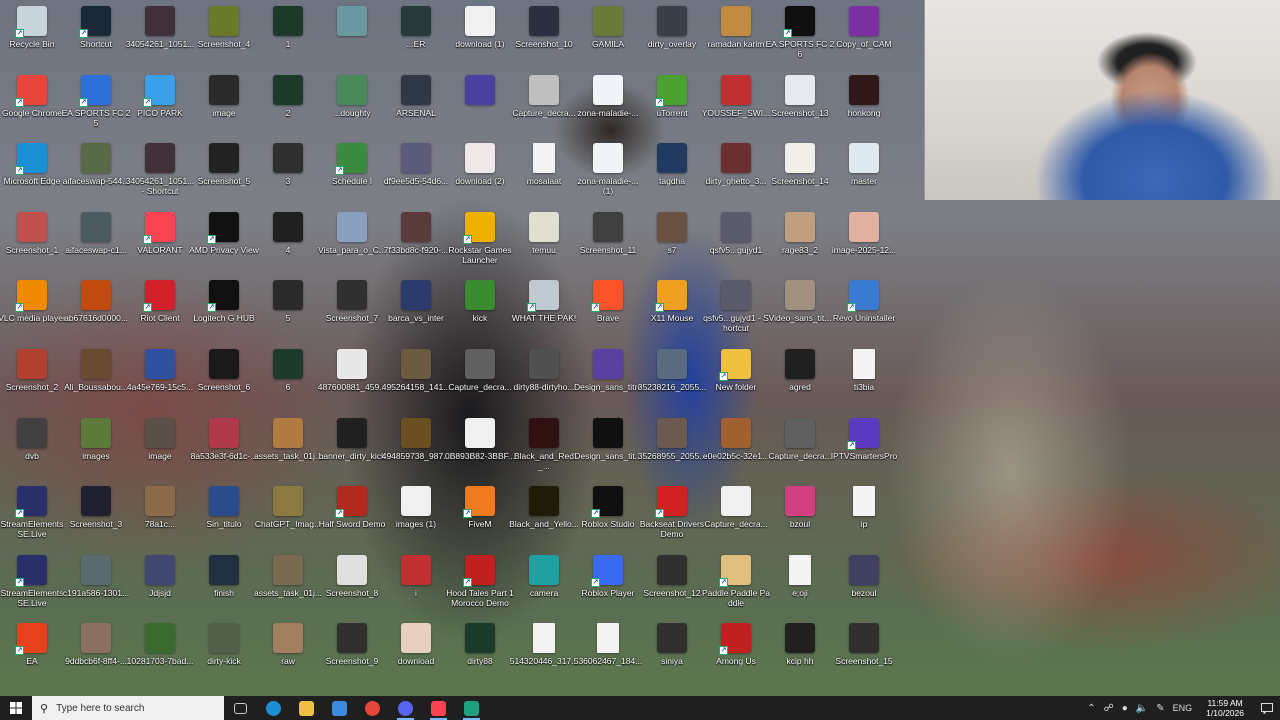 The image size is (1280, 720). What do you see at coordinates (288, 309) in the screenshot?
I see `desktop-icon: 5` at bounding box center [288, 309].